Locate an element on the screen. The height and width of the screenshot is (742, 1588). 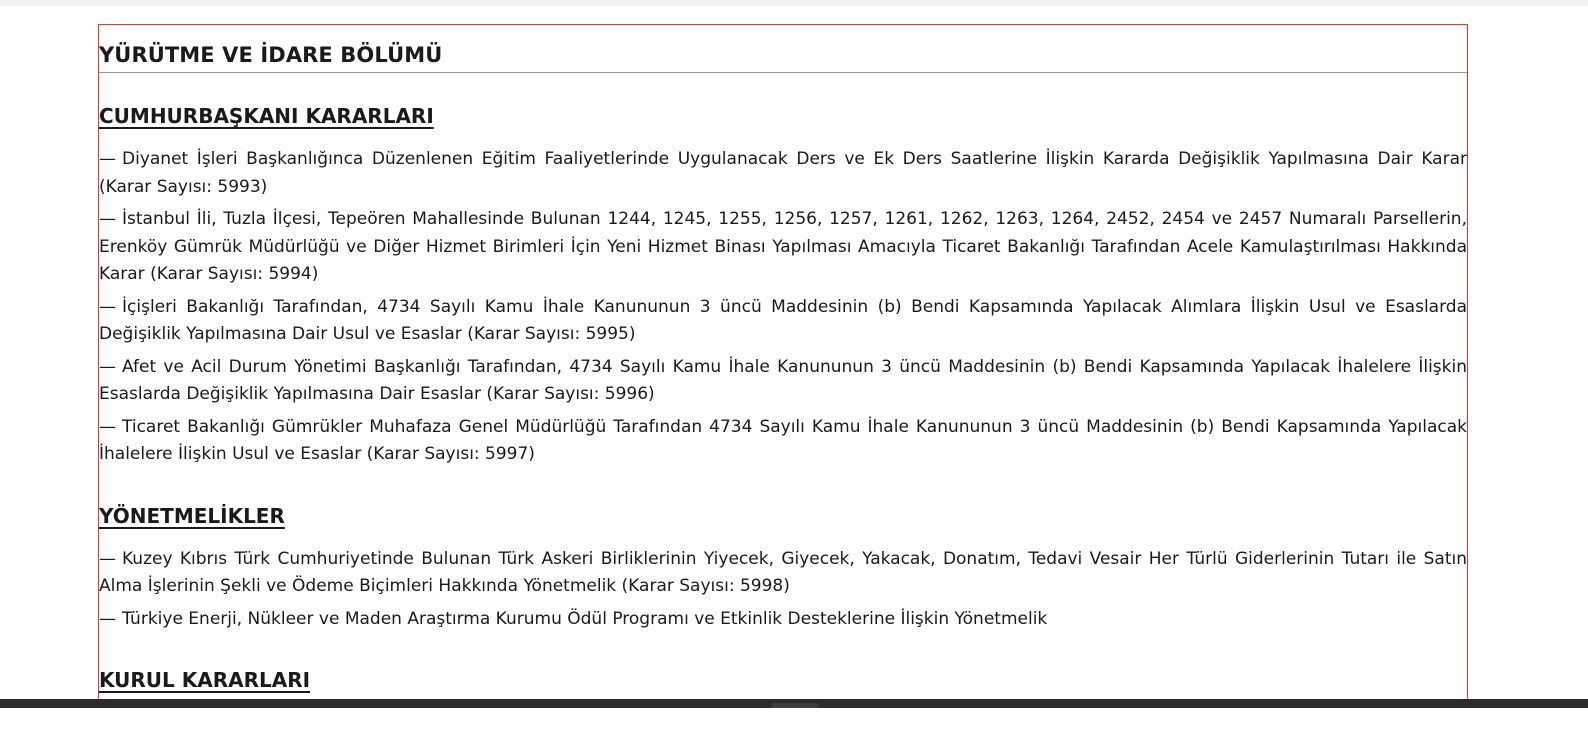
section-title: YÜRÜTME VE İDARE BÖLÜMÜ is located at coordinates (783, 49).